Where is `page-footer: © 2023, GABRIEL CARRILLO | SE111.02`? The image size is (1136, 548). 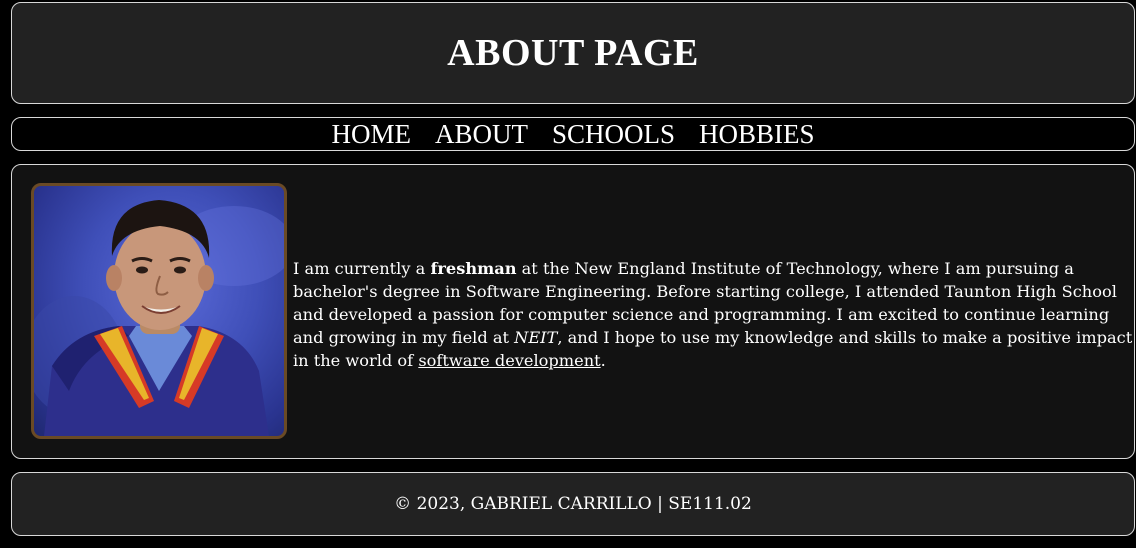
page-footer: © 2023, GABRIEL CARRILLO | SE111.02 is located at coordinates (573, 504).